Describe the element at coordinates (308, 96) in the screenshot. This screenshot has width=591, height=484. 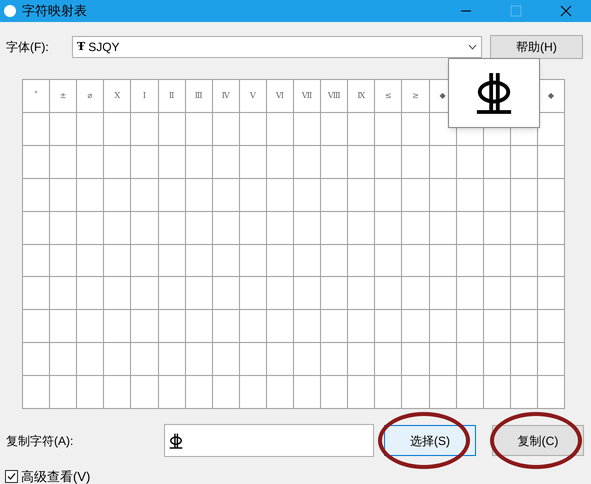
I see `character-cell: Ⅶ` at that location.